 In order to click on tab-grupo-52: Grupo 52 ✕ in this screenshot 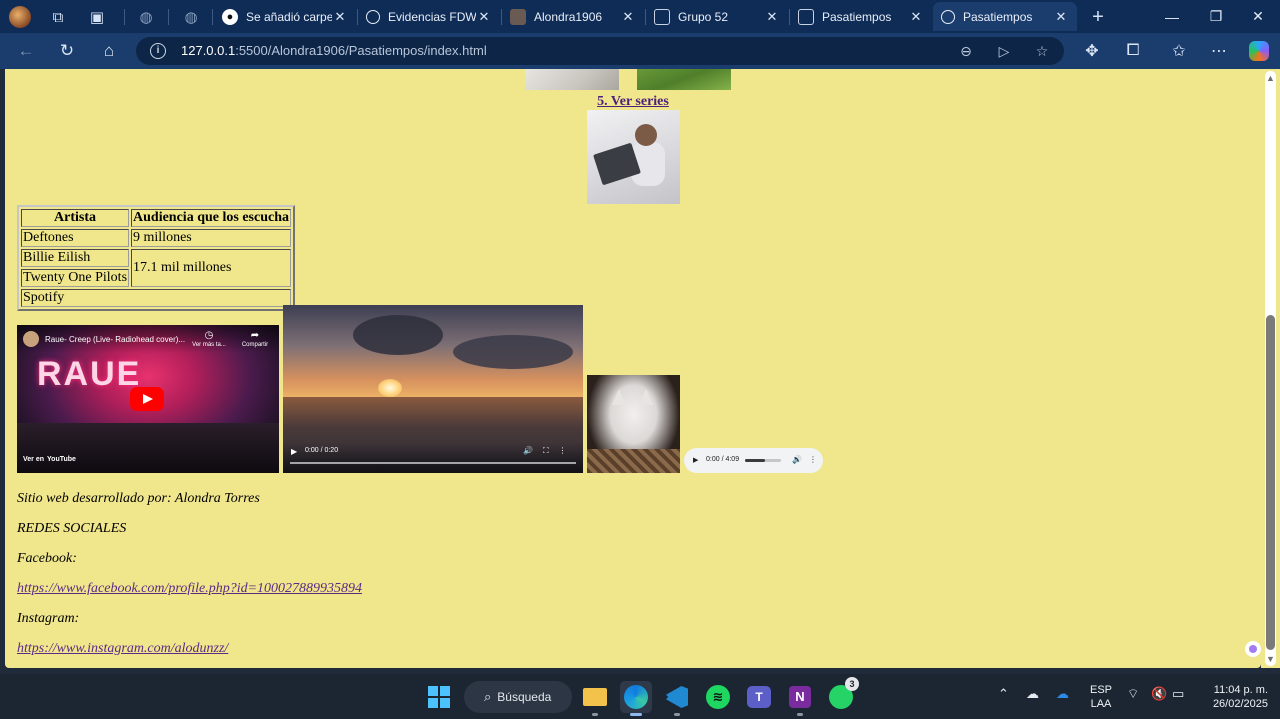, I will do `click(717, 16)`.